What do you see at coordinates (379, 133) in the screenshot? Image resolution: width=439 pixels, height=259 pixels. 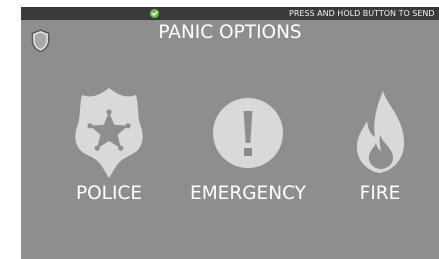 I see `flame-icon` at bounding box center [379, 133].